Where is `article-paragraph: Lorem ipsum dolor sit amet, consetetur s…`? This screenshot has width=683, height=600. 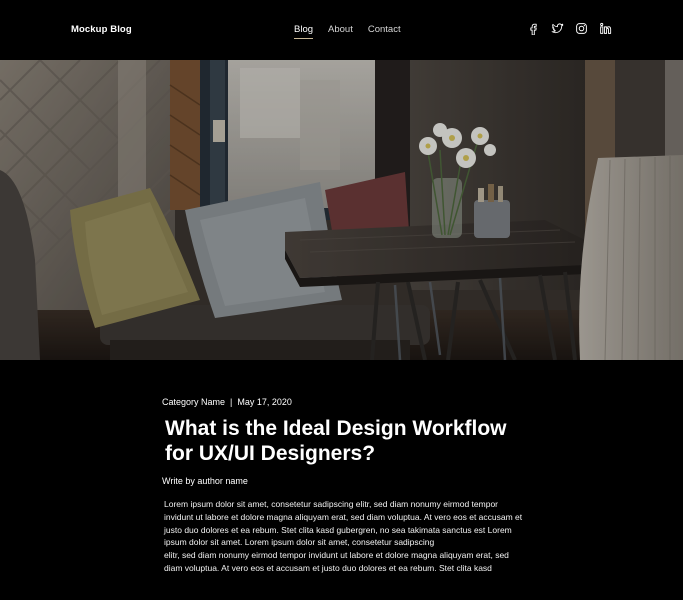 article-paragraph: Lorem ipsum dolor sit amet, consetetur s… is located at coordinates (343, 523).